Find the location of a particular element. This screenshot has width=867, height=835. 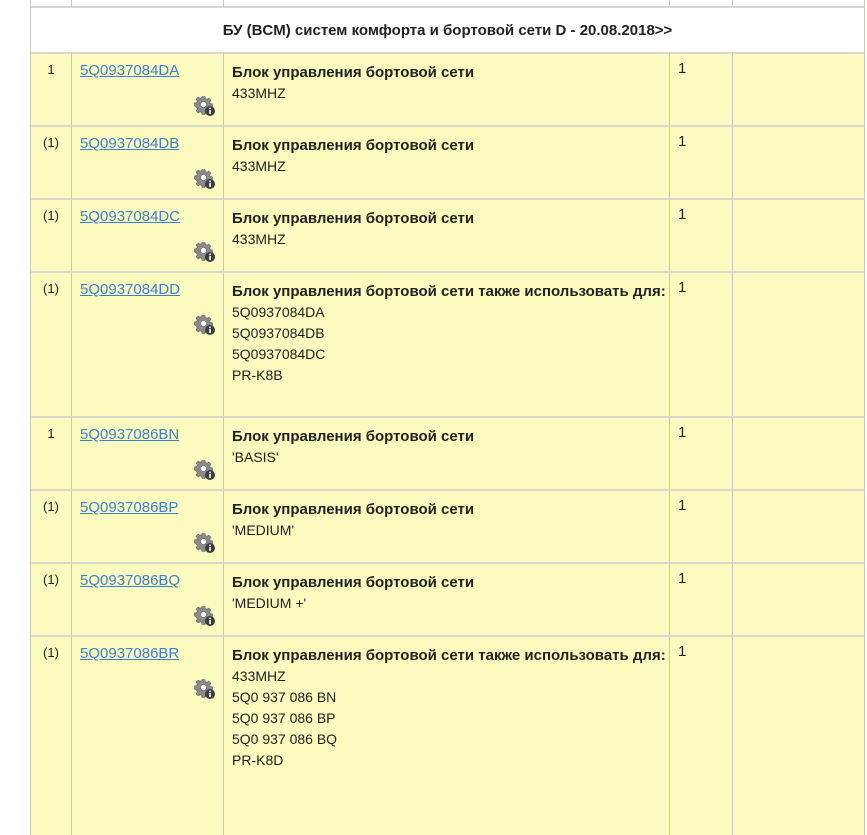

description-line: 5Q0 937 086 BQ is located at coordinates (285, 739).